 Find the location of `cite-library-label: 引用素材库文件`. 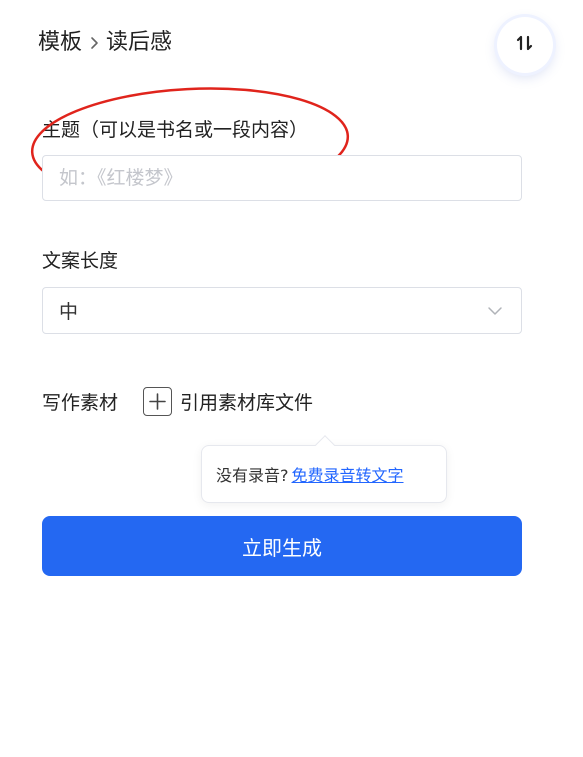

cite-library-label: 引用素材库文件 is located at coordinates (247, 402).